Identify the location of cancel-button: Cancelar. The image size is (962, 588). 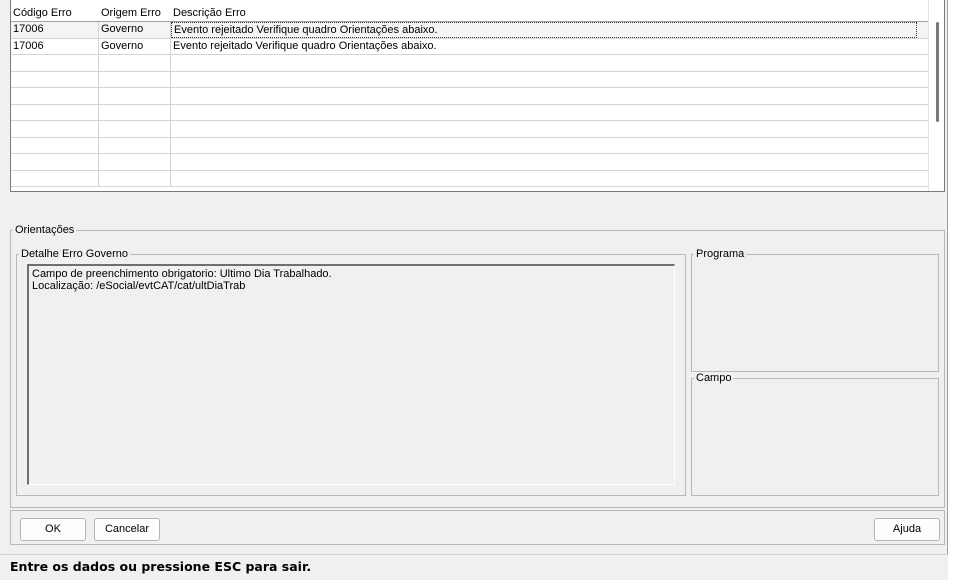
(127, 529).